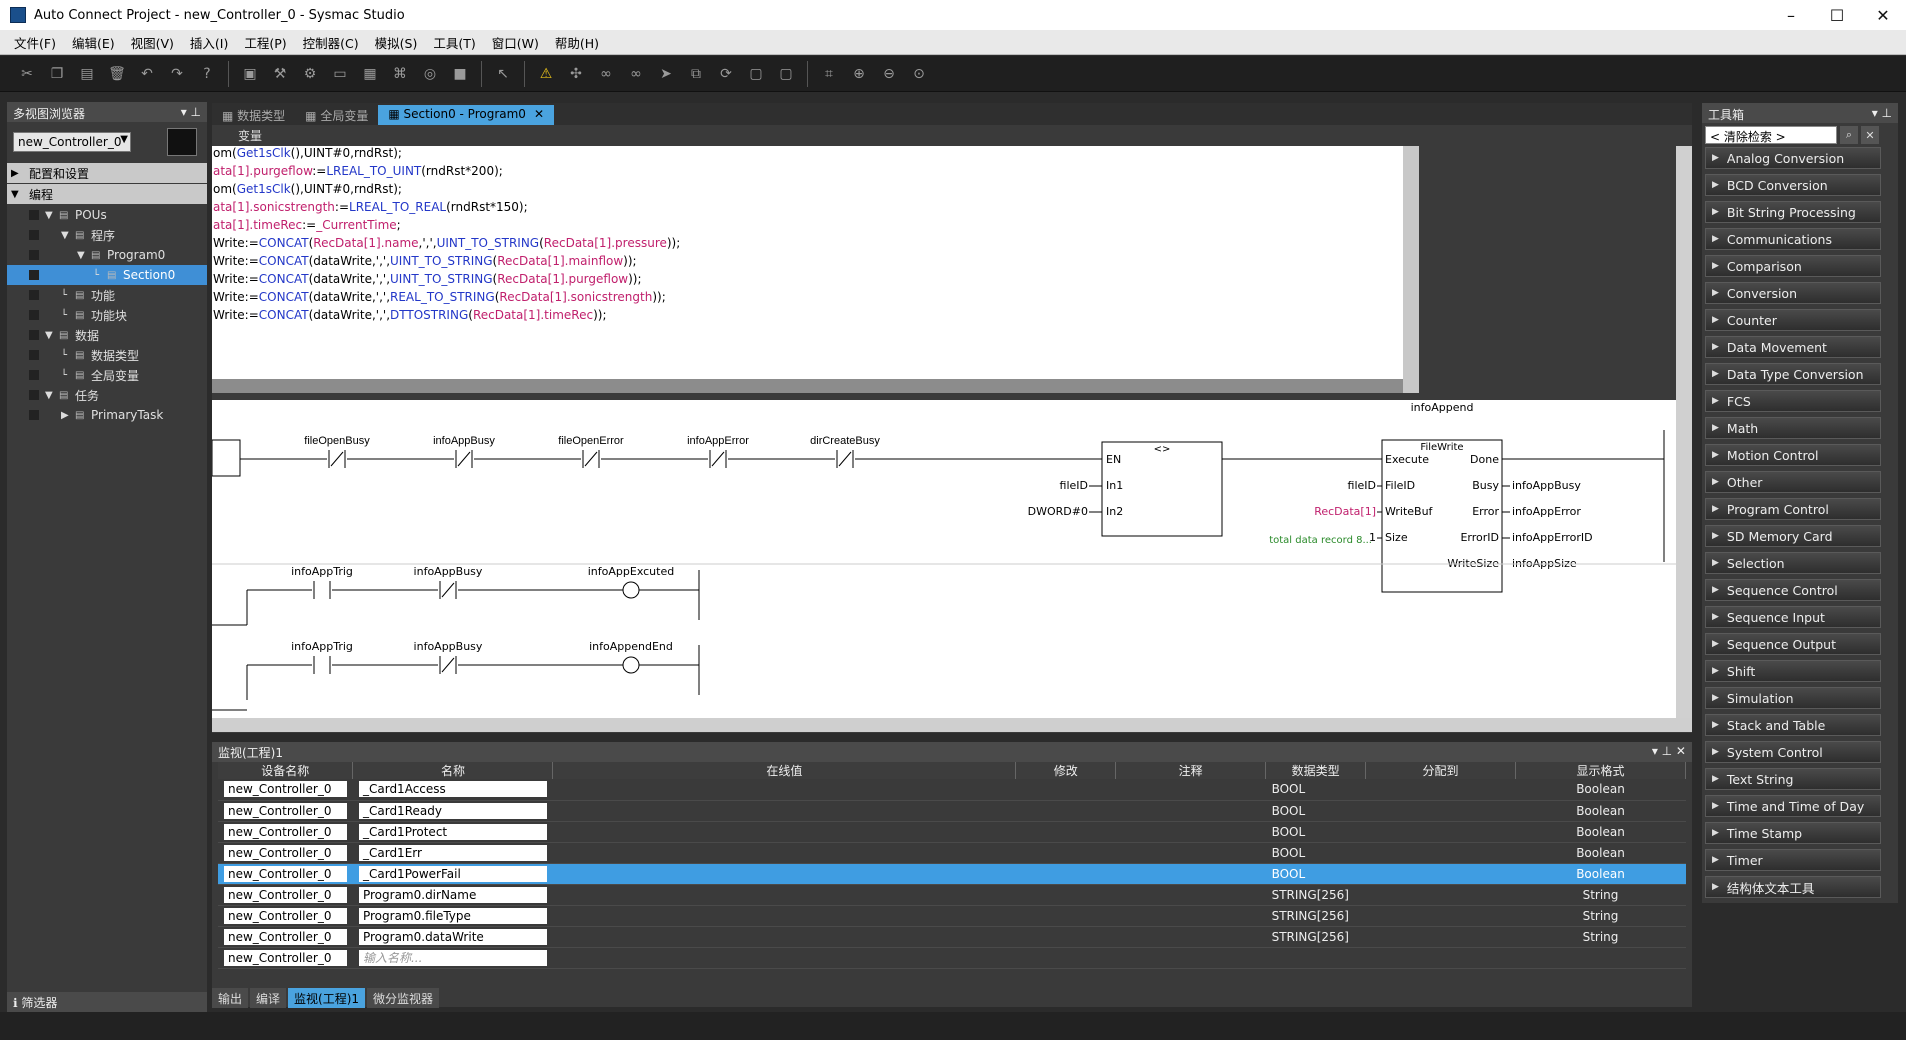 The image size is (1906, 1040). What do you see at coordinates (452, 894) in the screenshot?
I see `variable-name: Program0.dirName` at bounding box center [452, 894].